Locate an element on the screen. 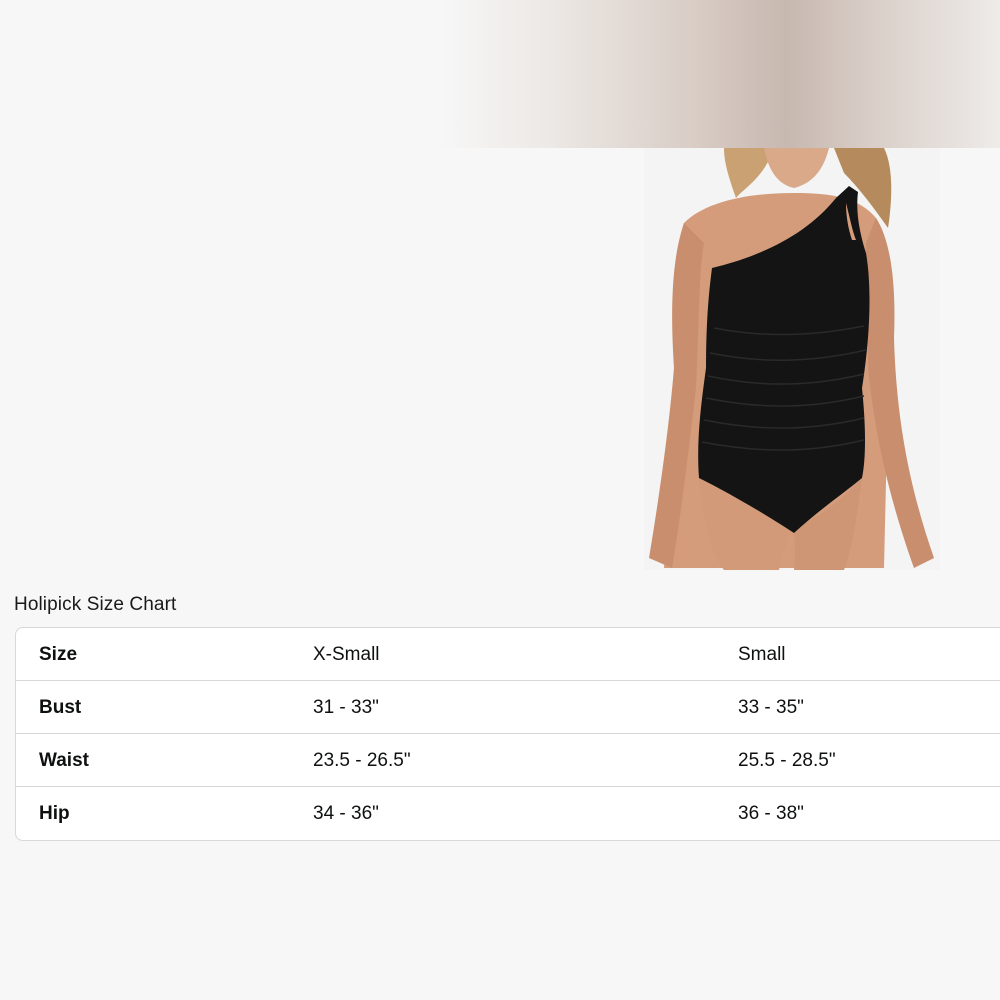  table-row-waist: Waist 23.5 - 26.5" 25.5 - 28.5" is located at coordinates (508, 760).